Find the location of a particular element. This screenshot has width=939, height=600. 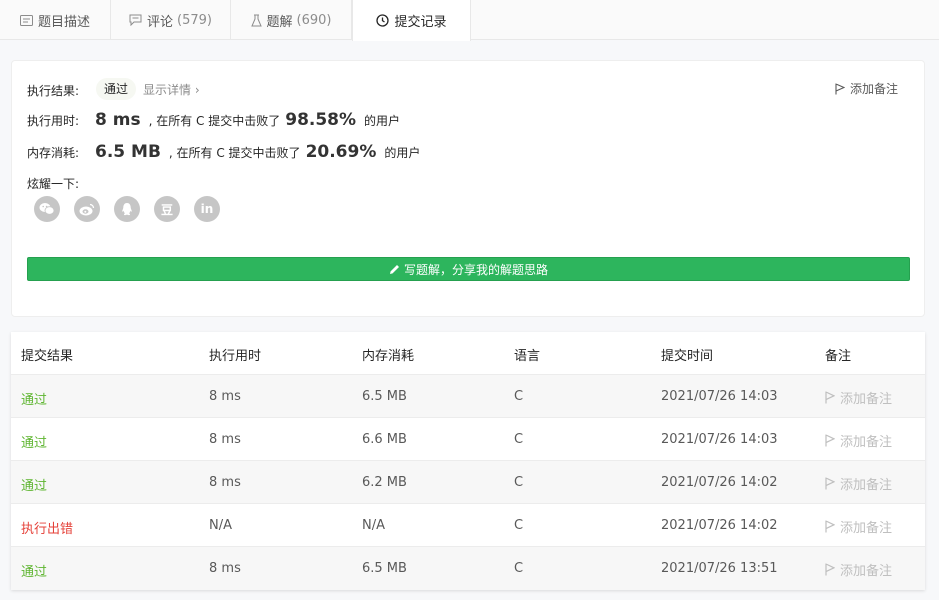

row-memory: 6.6 MB is located at coordinates (384, 439).